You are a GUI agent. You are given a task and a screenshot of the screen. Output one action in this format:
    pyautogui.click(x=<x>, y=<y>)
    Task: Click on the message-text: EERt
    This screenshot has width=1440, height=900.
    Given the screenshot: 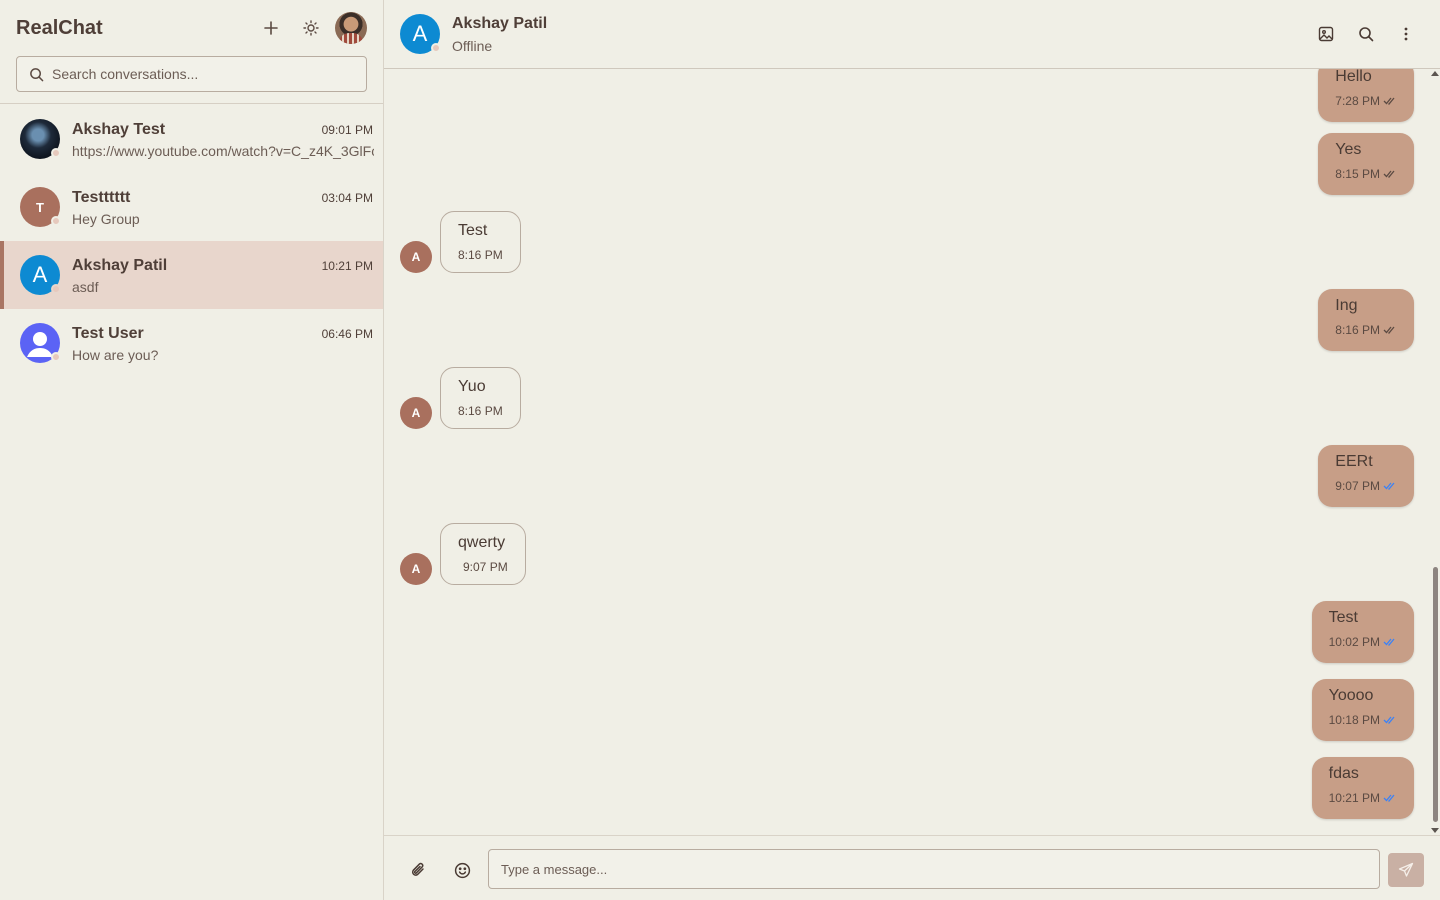 What is the action you would take?
    pyautogui.click(x=1354, y=461)
    